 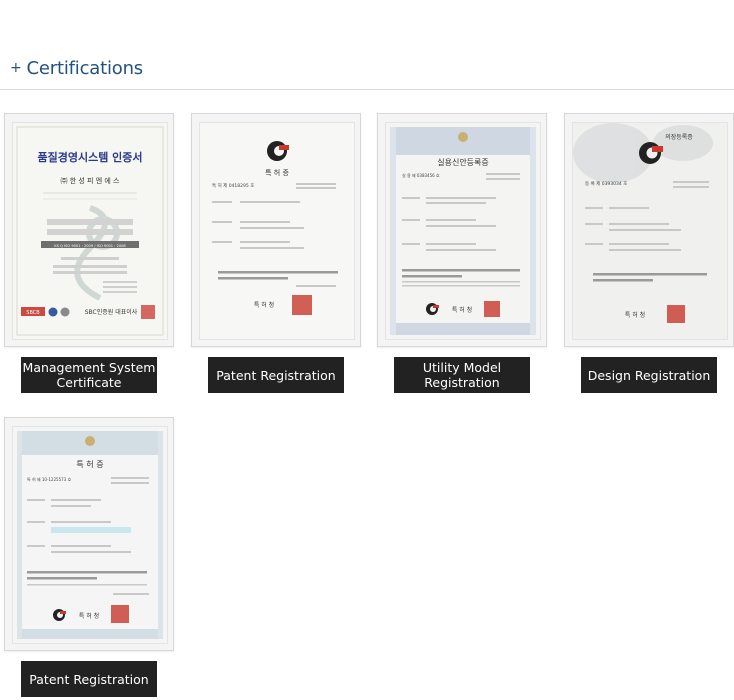 What do you see at coordinates (89, 382) in the screenshot?
I see `label-line-2: Certificate` at bounding box center [89, 382].